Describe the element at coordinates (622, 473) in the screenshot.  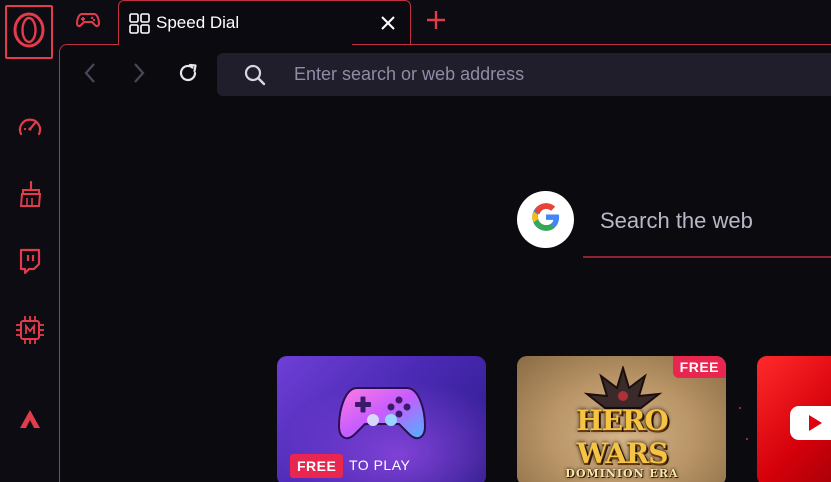
I see `hero-wars-subtitle: DOMINION ERA` at that location.